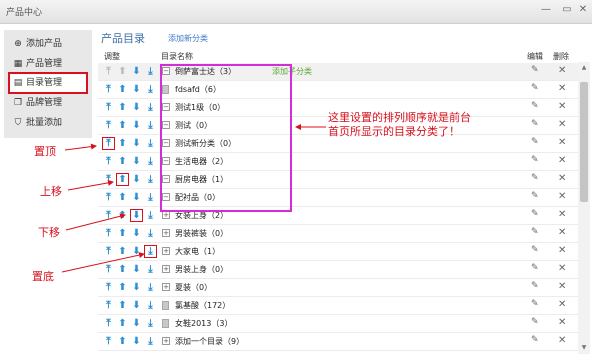 The height and width of the screenshot is (354, 592). What do you see at coordinates (48, 44) in the screenshot?
I see `sidebar-item-0: ⊕ 添加产品` at bounding box center [48, 44].